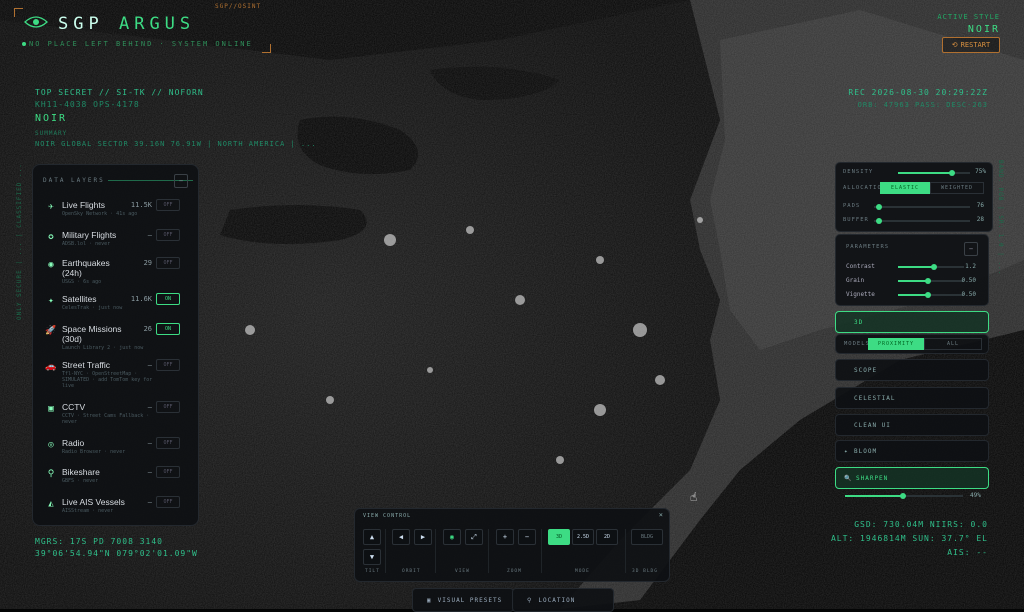 This screenshot has height=612, width=1024. I want to click on mode-label: MODE, so click(582, 571).